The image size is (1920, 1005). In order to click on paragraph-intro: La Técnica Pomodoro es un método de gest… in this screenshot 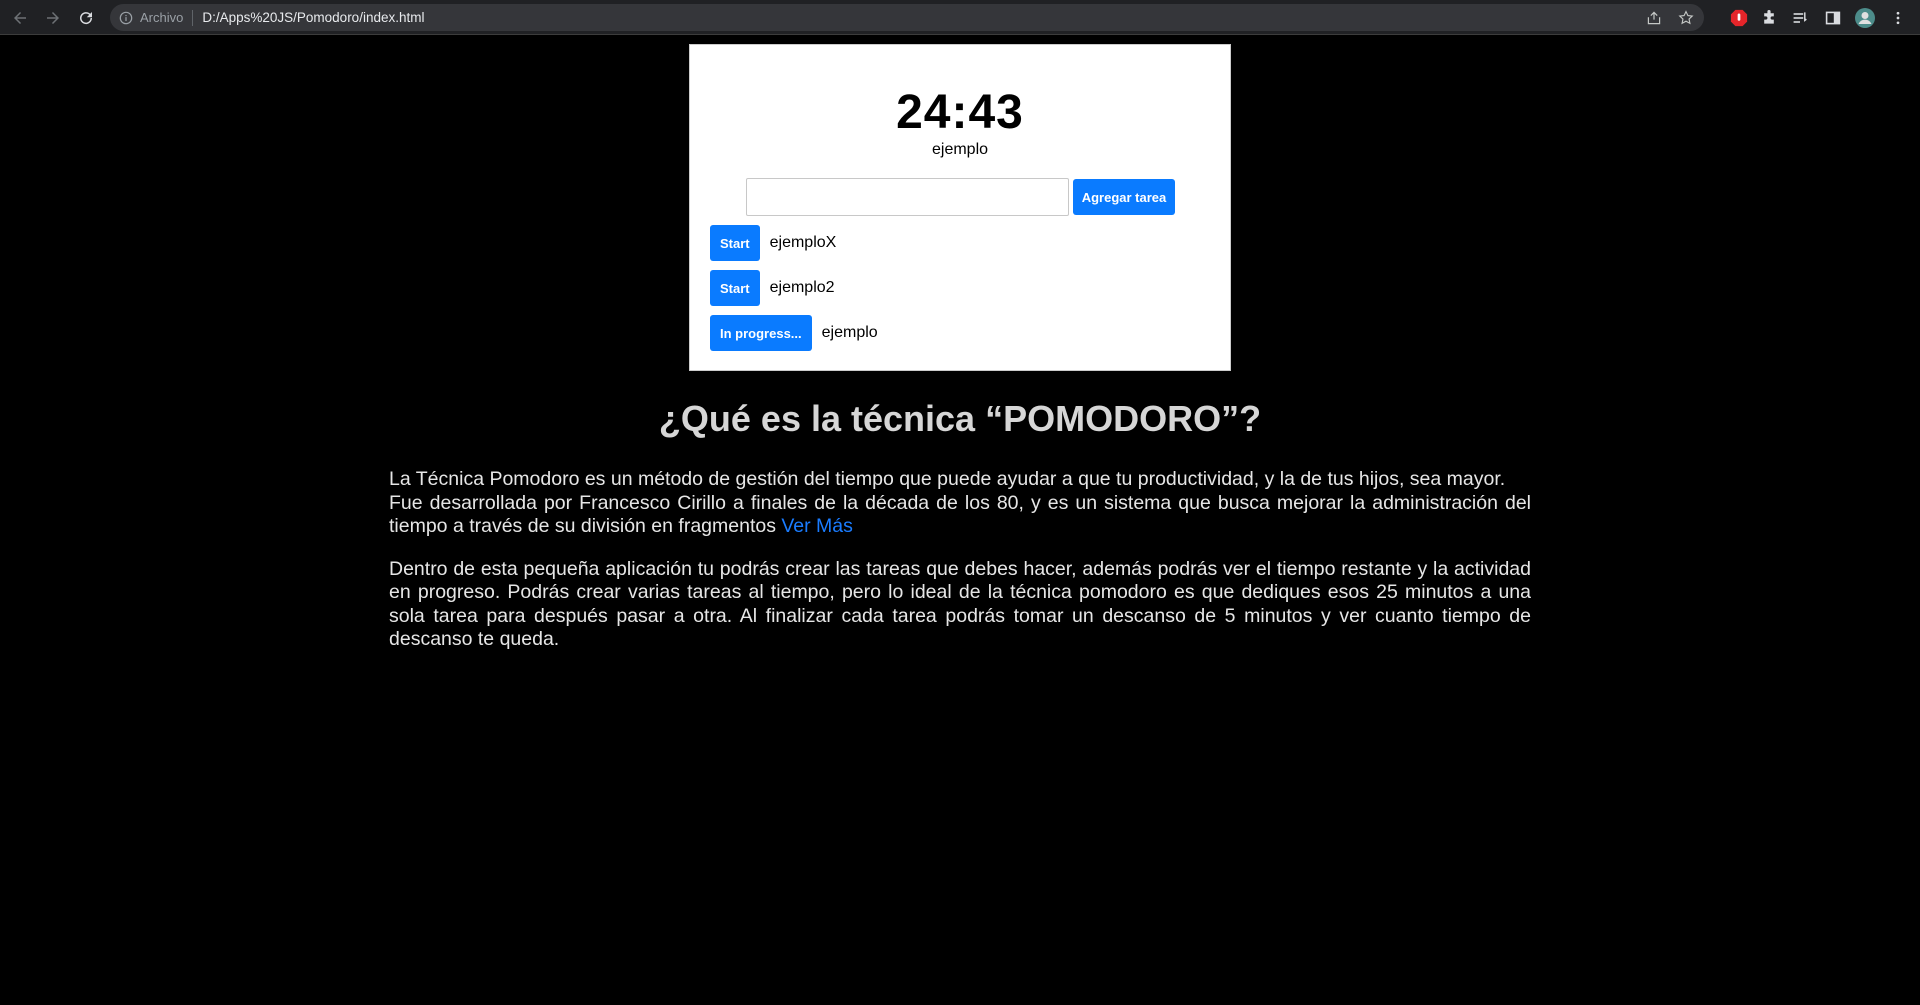, I will do `click(960, 503)`.